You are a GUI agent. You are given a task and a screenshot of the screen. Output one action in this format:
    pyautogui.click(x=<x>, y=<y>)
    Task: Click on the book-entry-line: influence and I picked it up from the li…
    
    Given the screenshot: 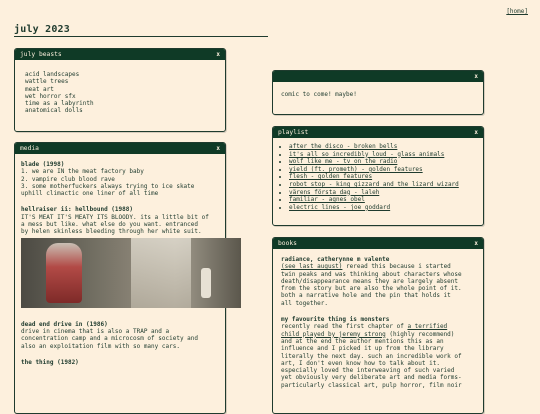 What is the action you would take?
    pyautogui.click(x=362, y=349)
    